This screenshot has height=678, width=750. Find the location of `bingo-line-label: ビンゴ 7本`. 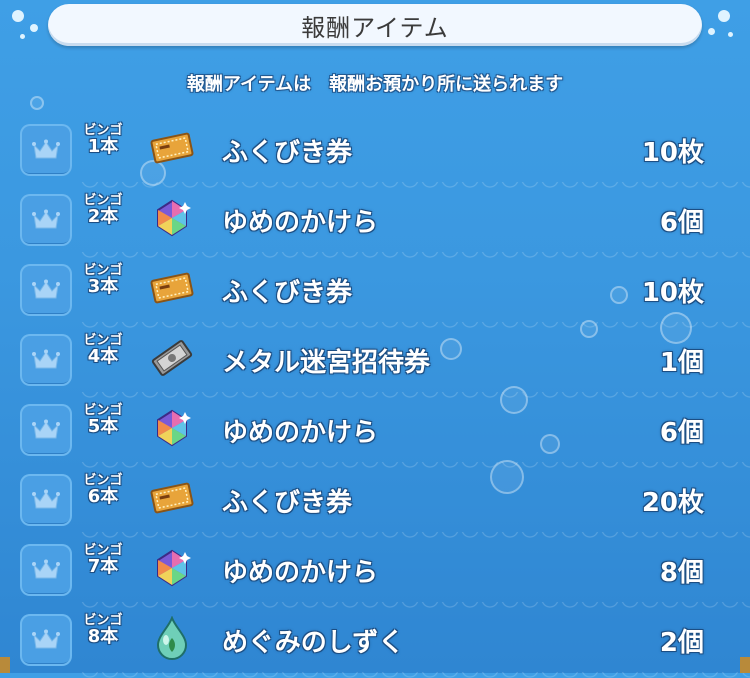

bingo-line-label: ビンゴ 7本 is located at coordinates (103, 560).